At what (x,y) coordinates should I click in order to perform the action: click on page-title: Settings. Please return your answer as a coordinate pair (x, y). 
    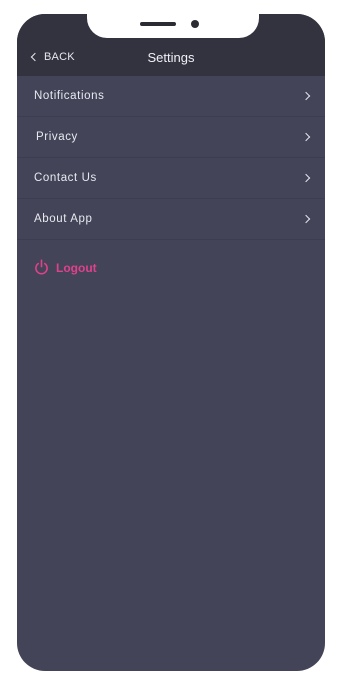
    Looking at the image, I should click on (171, 57).